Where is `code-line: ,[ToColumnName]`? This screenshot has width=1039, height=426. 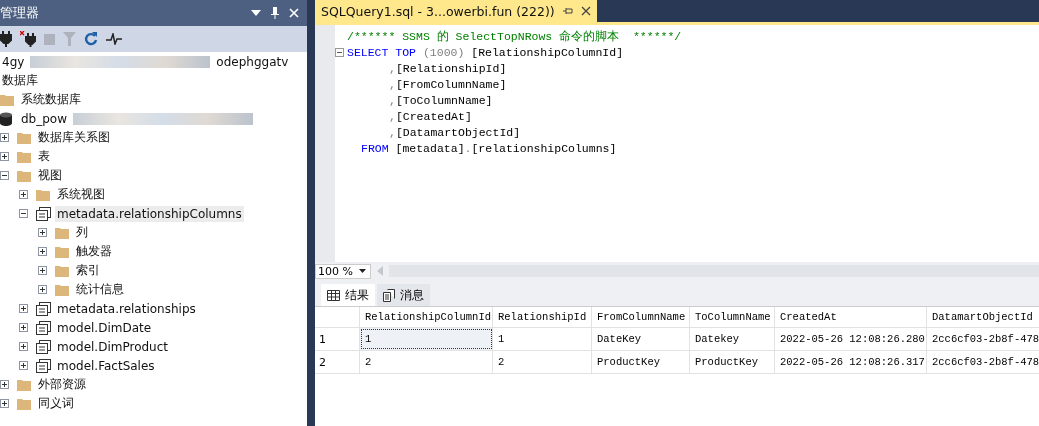
code-line: ,[ToColumnName] is located at coordinates (441, 100).